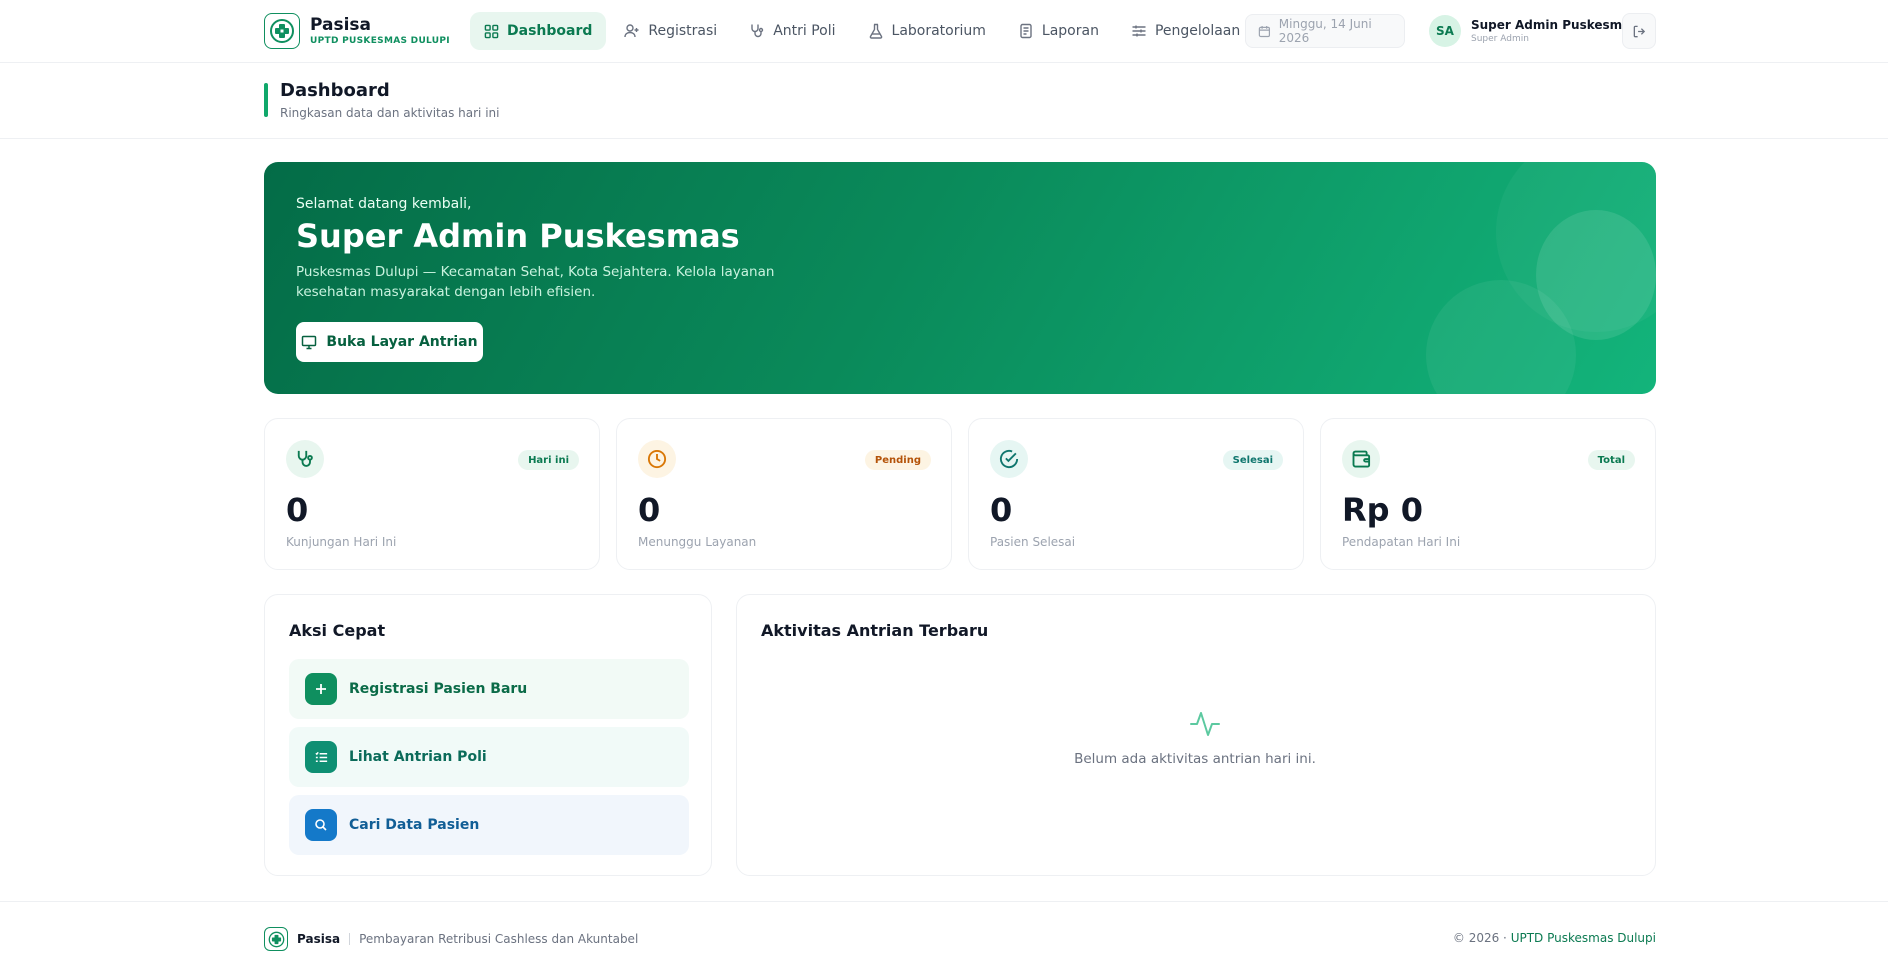 Image resolution: width=1888 pixels, height=974 pixels. What do you see at coordinates (1382, 510) in the screenshot?
I see `stat-value: Rp 0` at bounding box center [1382, 510].